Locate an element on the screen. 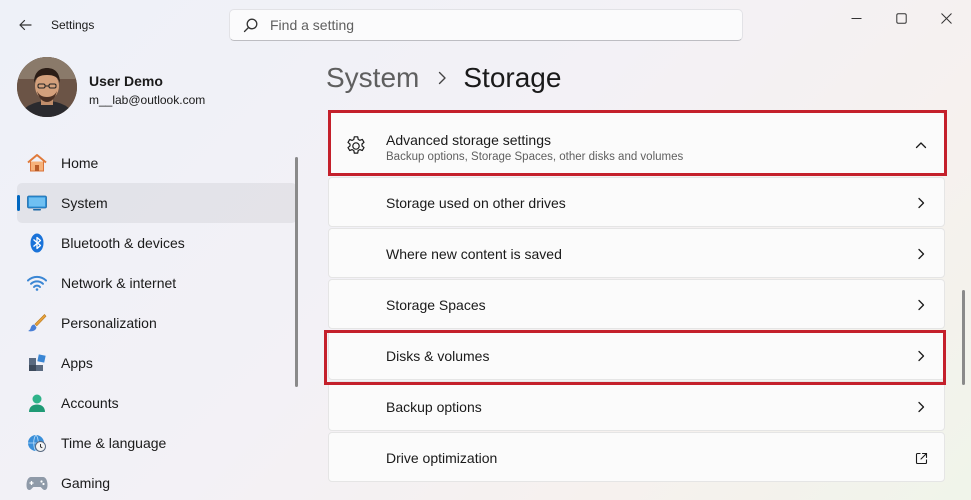 Image resolution: width=971 pixels, height=500 pixels. maximize-button is located at coordinates (901, 18).